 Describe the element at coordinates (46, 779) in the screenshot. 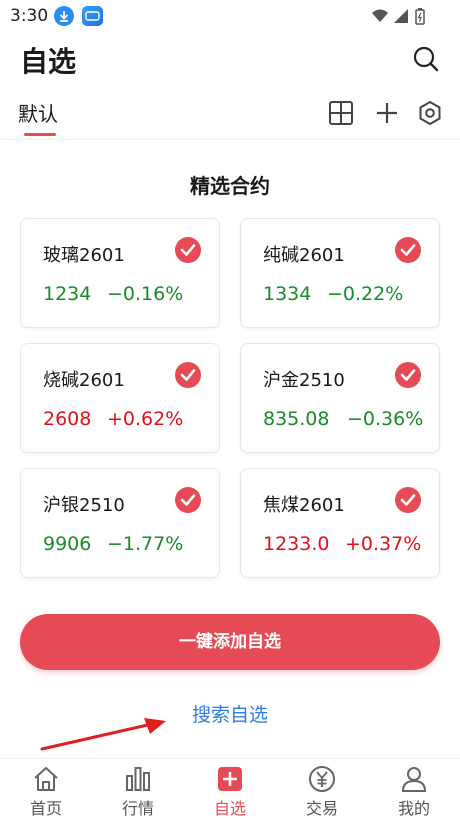

I see `home-icon` at that location.